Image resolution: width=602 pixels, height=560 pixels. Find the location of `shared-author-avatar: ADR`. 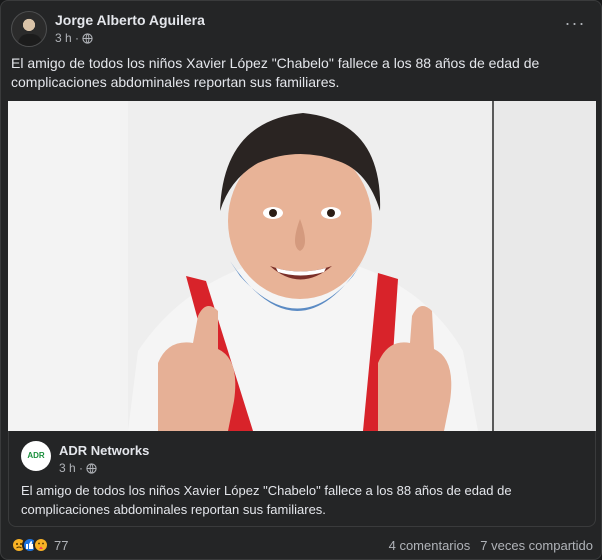

shared-author-avatar: ADR is located at coordinates (36, 456).